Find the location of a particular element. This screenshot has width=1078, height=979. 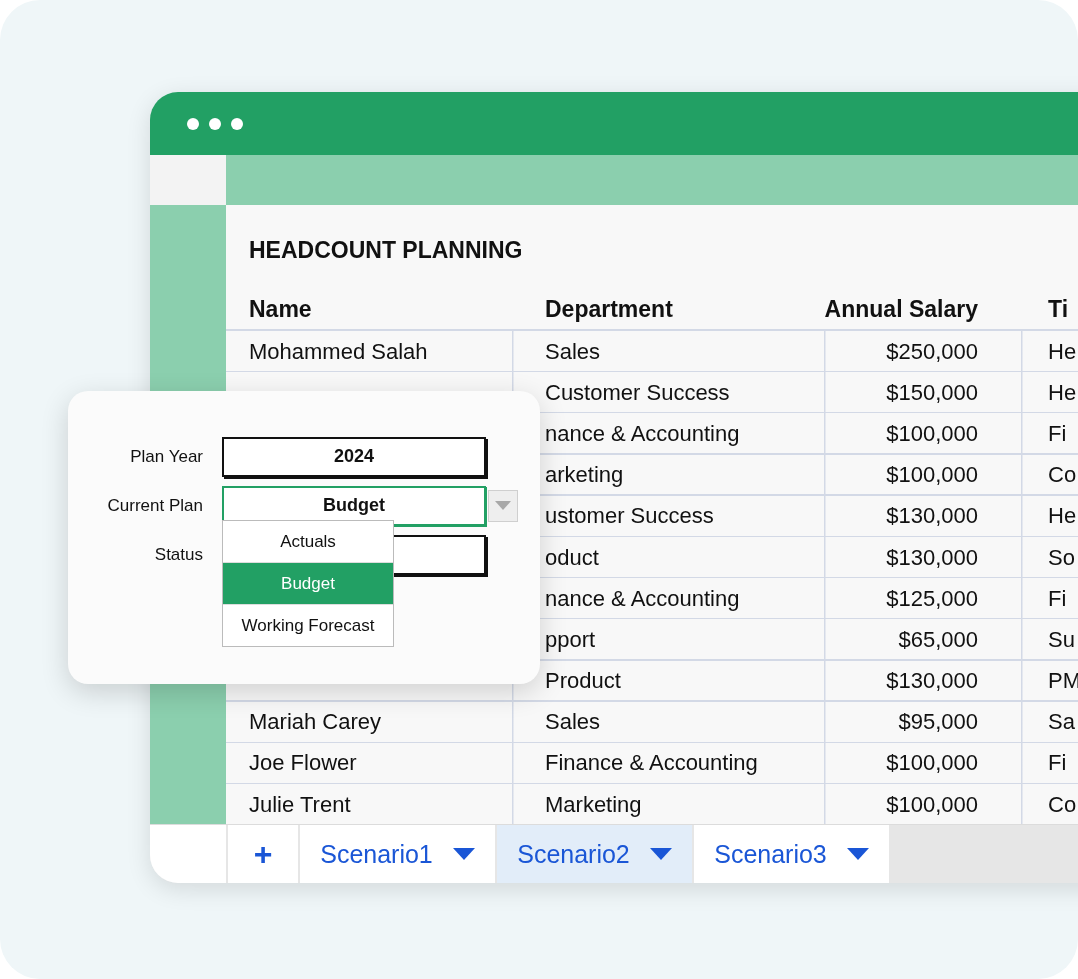

dropdown-button is located at coordinates (503, 505).